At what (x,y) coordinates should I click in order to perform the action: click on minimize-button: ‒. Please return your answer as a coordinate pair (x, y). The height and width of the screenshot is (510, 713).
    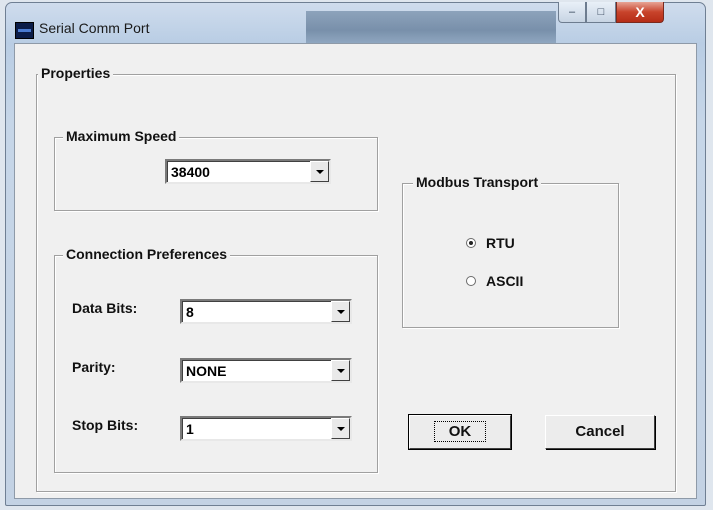
    Looking at the image, I should click on (572, 12).